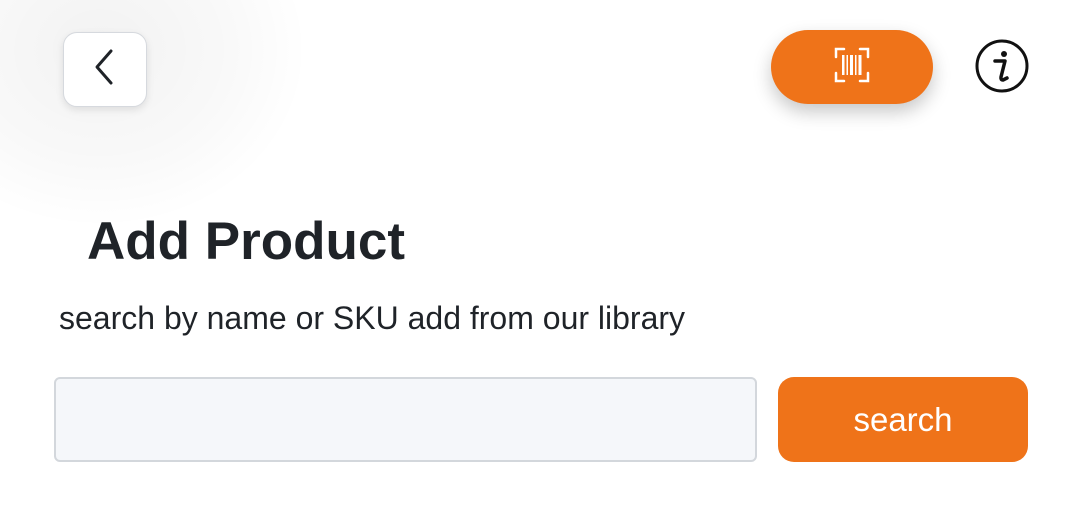 This screenshot has height=511, width=1080. I want to click on barcode-scan-button, so click(852, 67).